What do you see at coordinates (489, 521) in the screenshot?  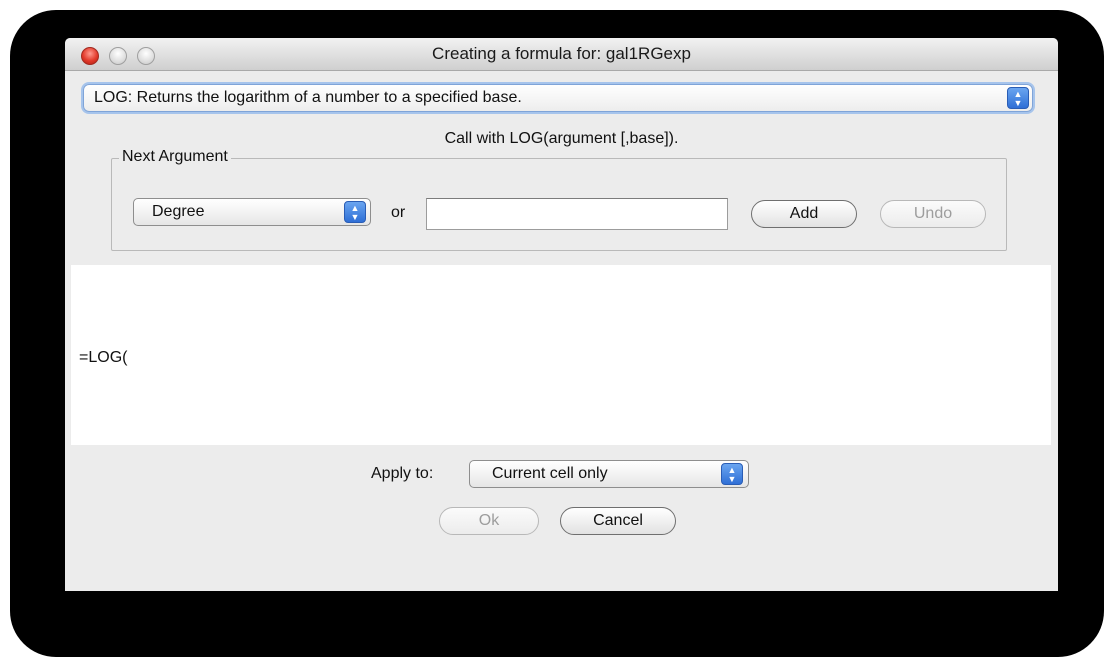 I see `ok-button: Ok` at bounding box center [489, 521].